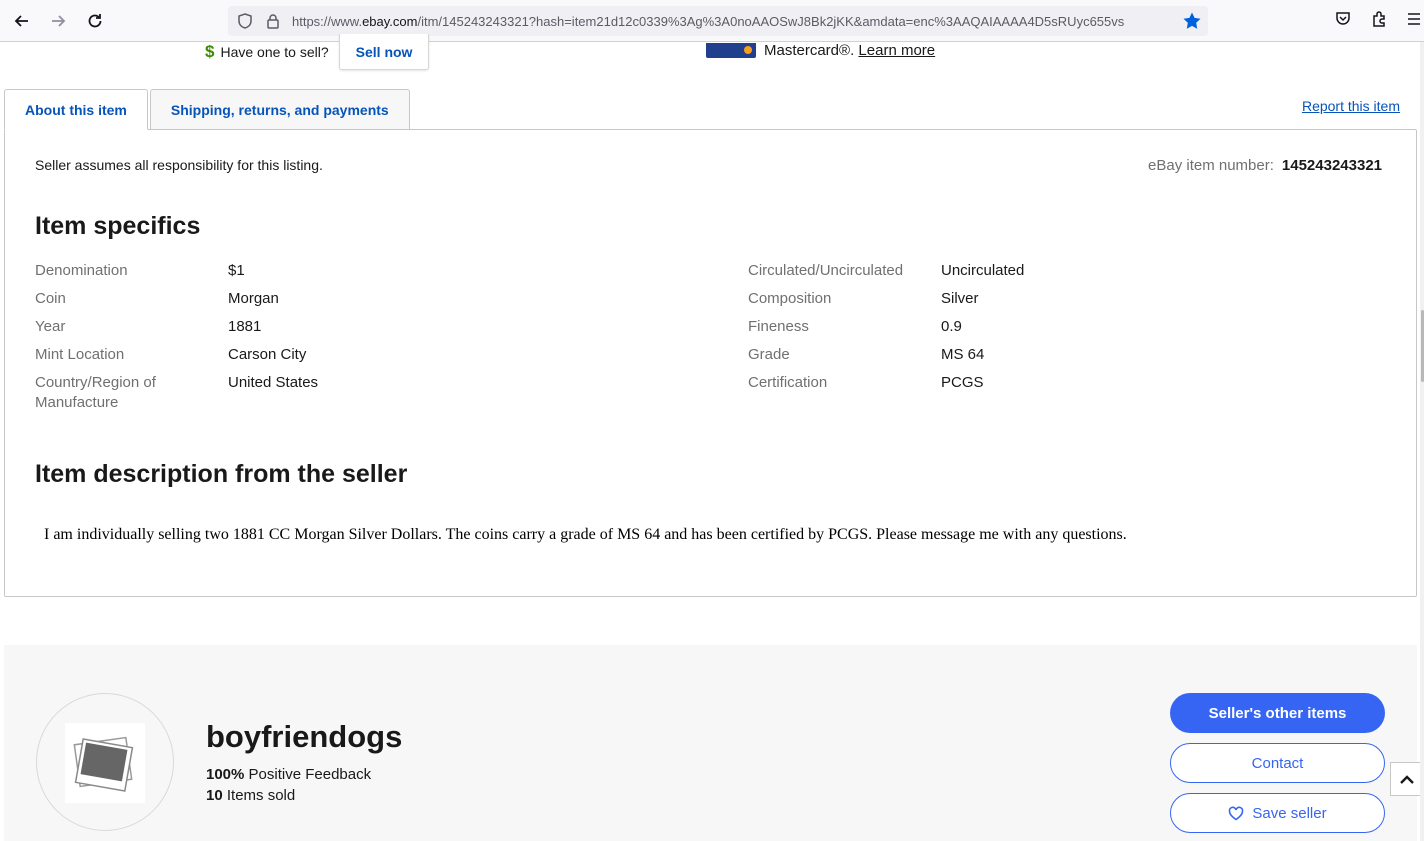 Image resolution: width=1424 pixels, height=841 pixels. Describe the element at coordinates (963, 354) in the screenshot. I see `spec-value: MS 64` at that location.